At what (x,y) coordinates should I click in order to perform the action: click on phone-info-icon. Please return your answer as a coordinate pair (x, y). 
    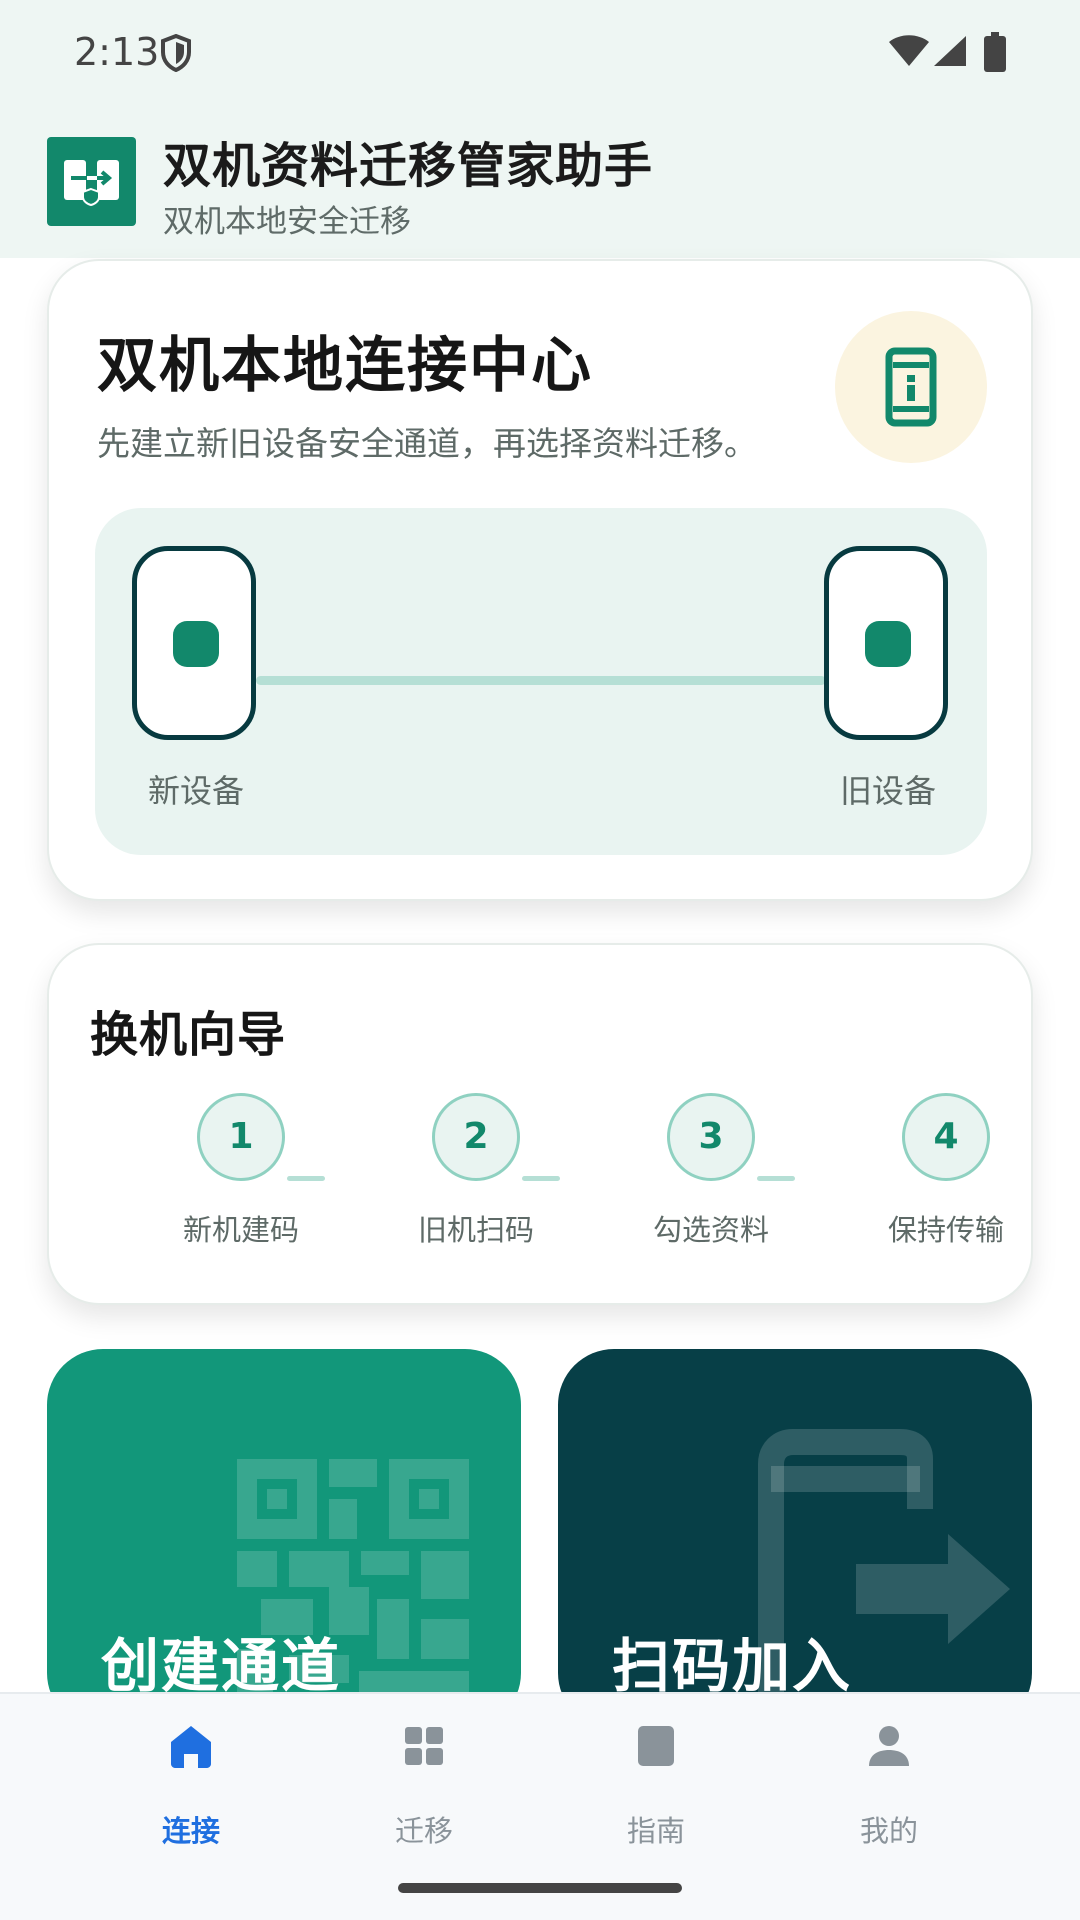
    Looking at the image, I should click on (911, 387).